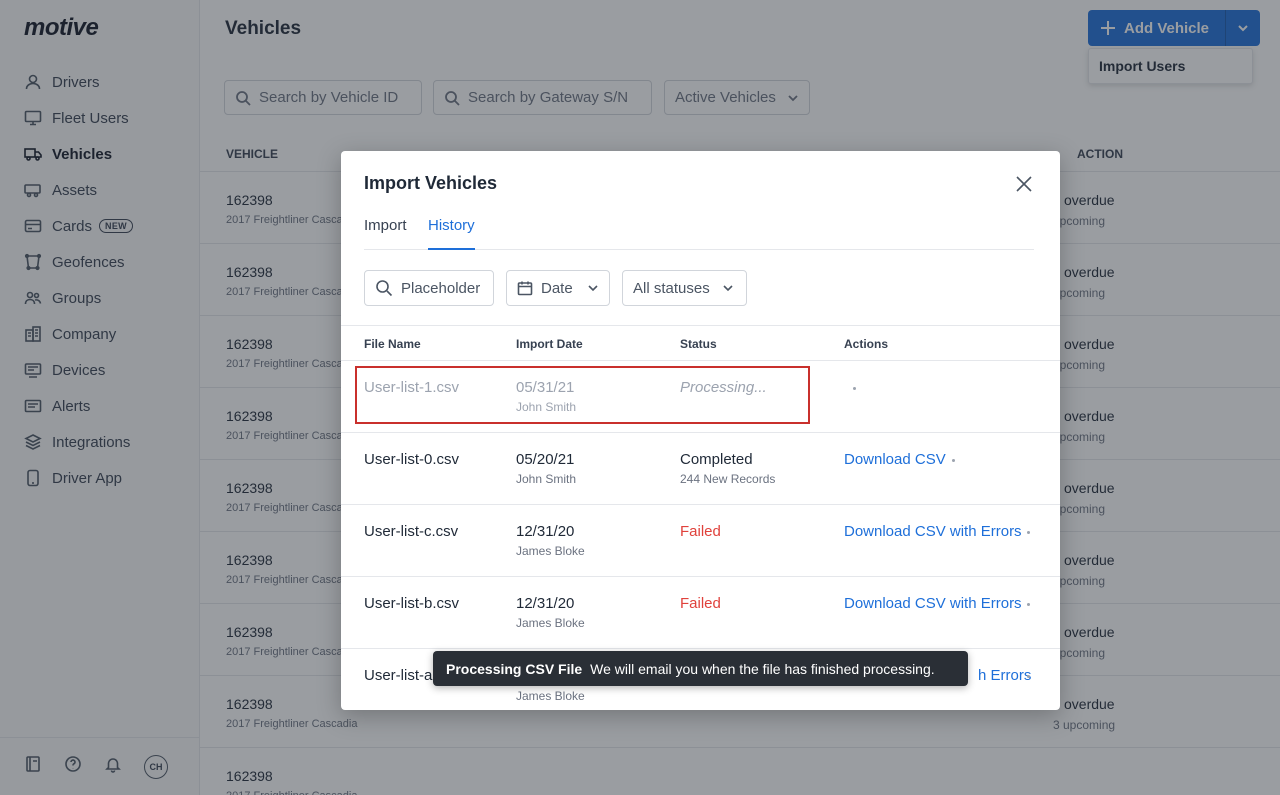  What do you see at coordinates (545, 459) in the screenshot?
I see `import-date: 05/20/21` at bounding box center [545, 459].